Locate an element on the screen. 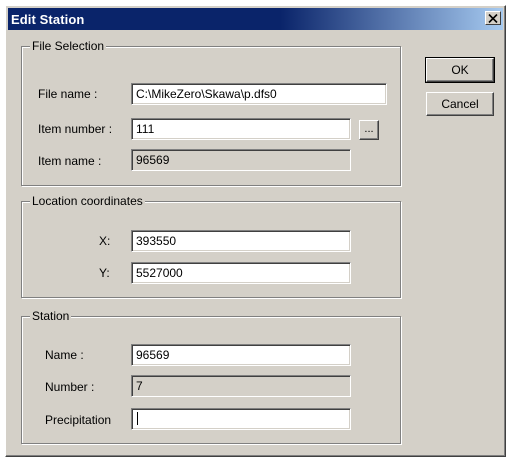 This screenshot has height=462, width=511. item-number-field: 111 is located at coordinates (241, 129).